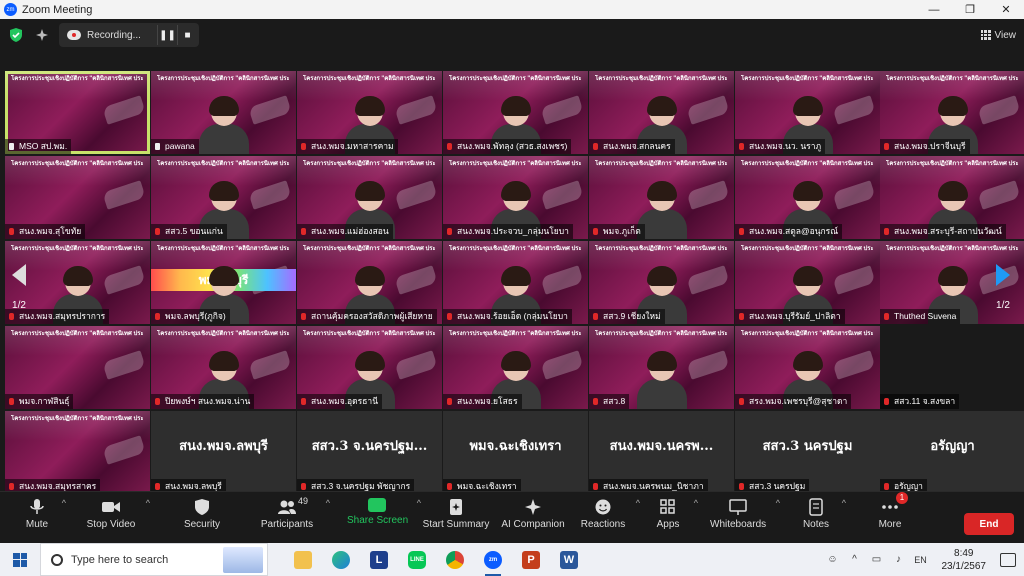 The width and height of the screenshot is (1024, 576). I want to click on participant-name-label: พมจ.ภูเก็ต, so click(617, 231).